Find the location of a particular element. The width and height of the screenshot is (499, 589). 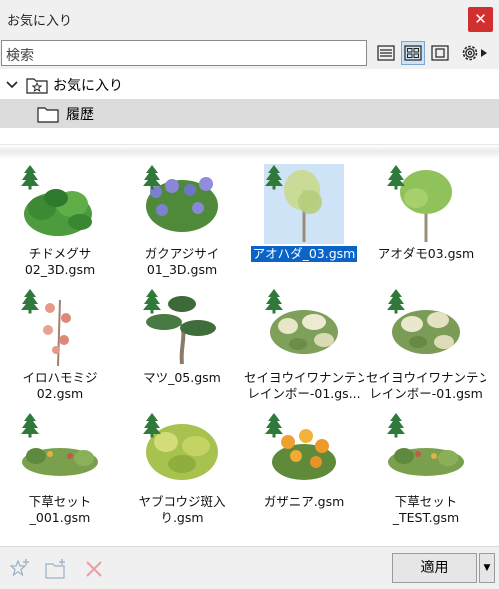

list-view-icon is located at coordinates (386, 53).